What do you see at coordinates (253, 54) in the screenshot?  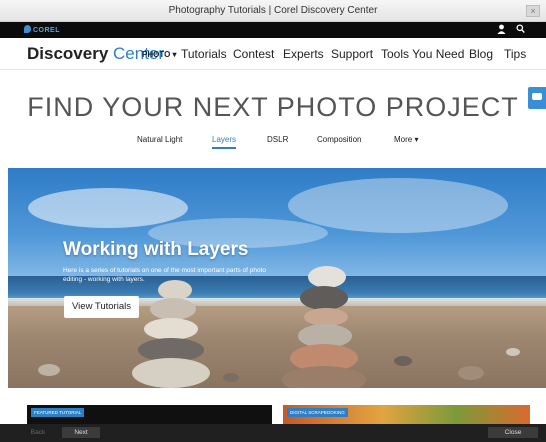 I see `nav-contest: Contest` at bounding box center [253, 54].